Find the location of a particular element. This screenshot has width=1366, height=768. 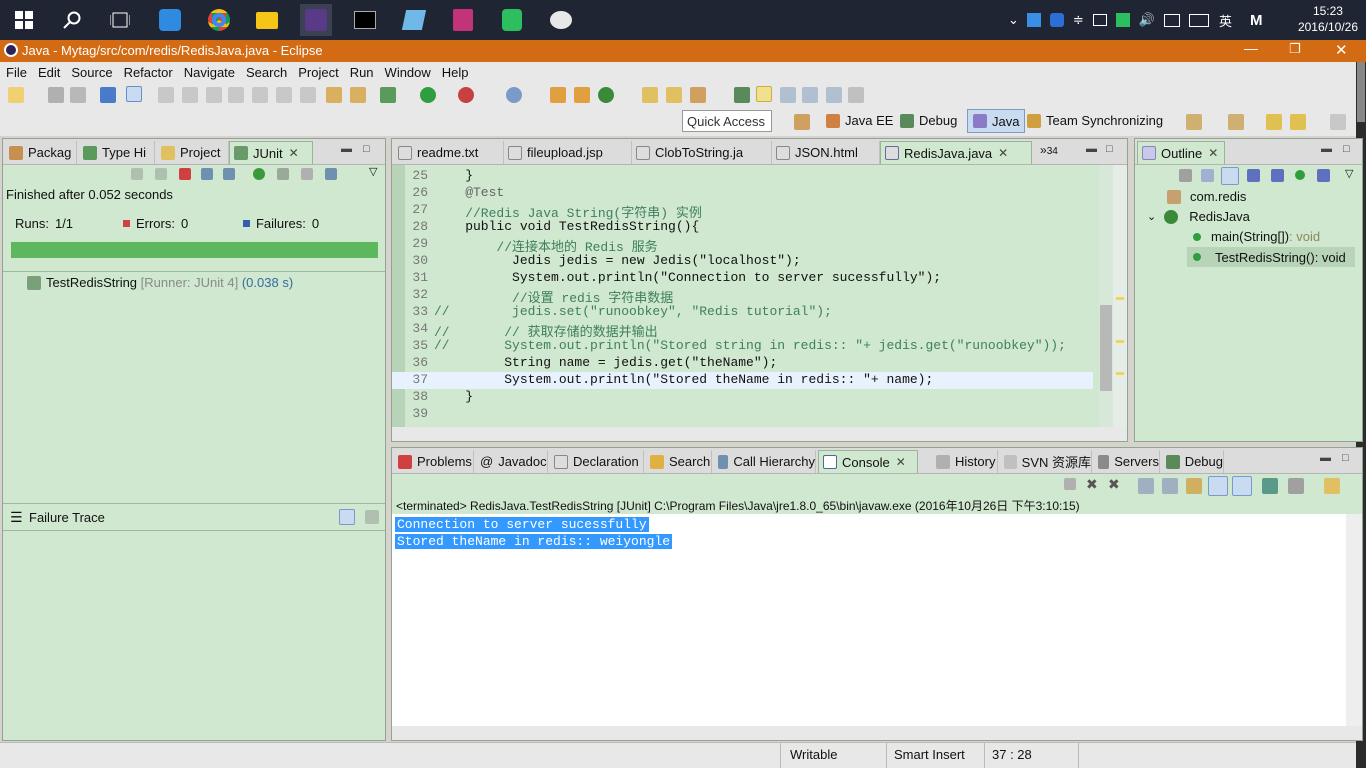

layout-icon is located at coordinates (229, 174).